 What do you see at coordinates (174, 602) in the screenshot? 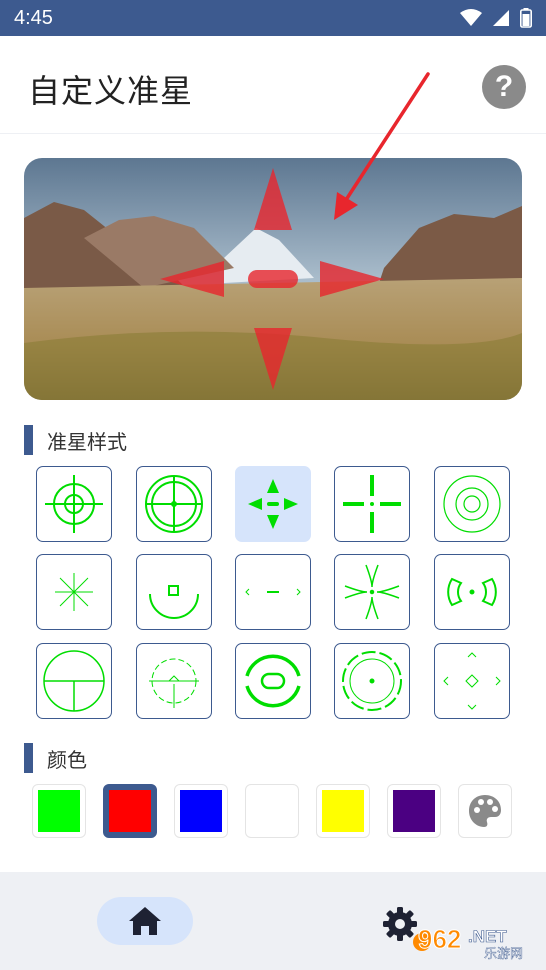
I see `arc-crosshair-icon` at bounding box center [174, 602].